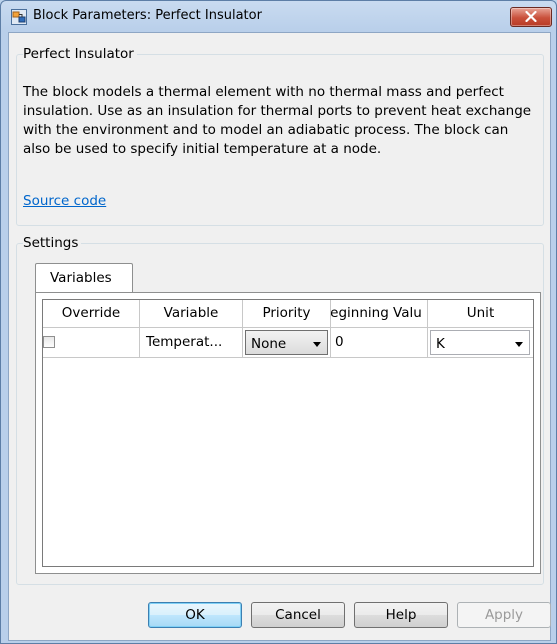 The height and width of the screenshot is (644, 557). What do you see at coordinates (298, 615) in the screenshot?
I see `cancel-button: Cancel` at bounding box center [298, 615].